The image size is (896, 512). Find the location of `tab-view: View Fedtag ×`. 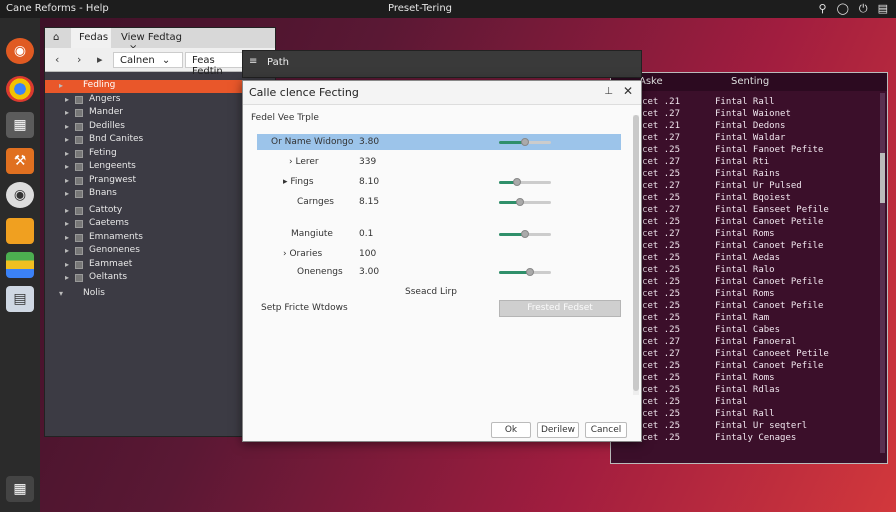

tab-view: View Fedtag × is located at coordinates (161, 41).